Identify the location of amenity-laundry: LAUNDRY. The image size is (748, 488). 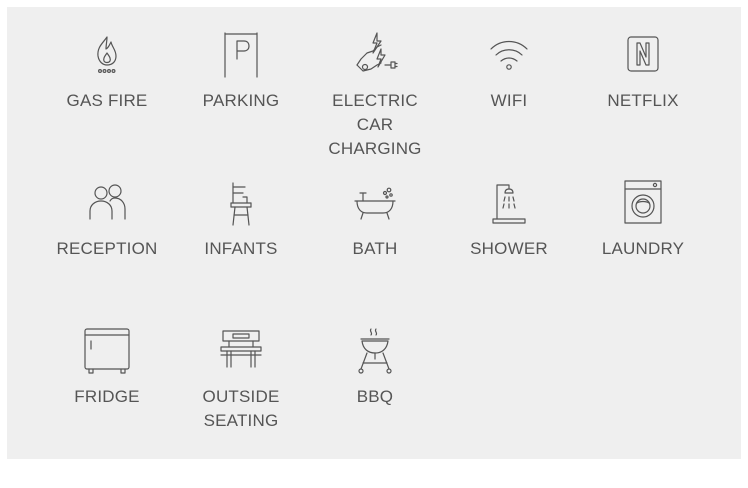
(643, 220).